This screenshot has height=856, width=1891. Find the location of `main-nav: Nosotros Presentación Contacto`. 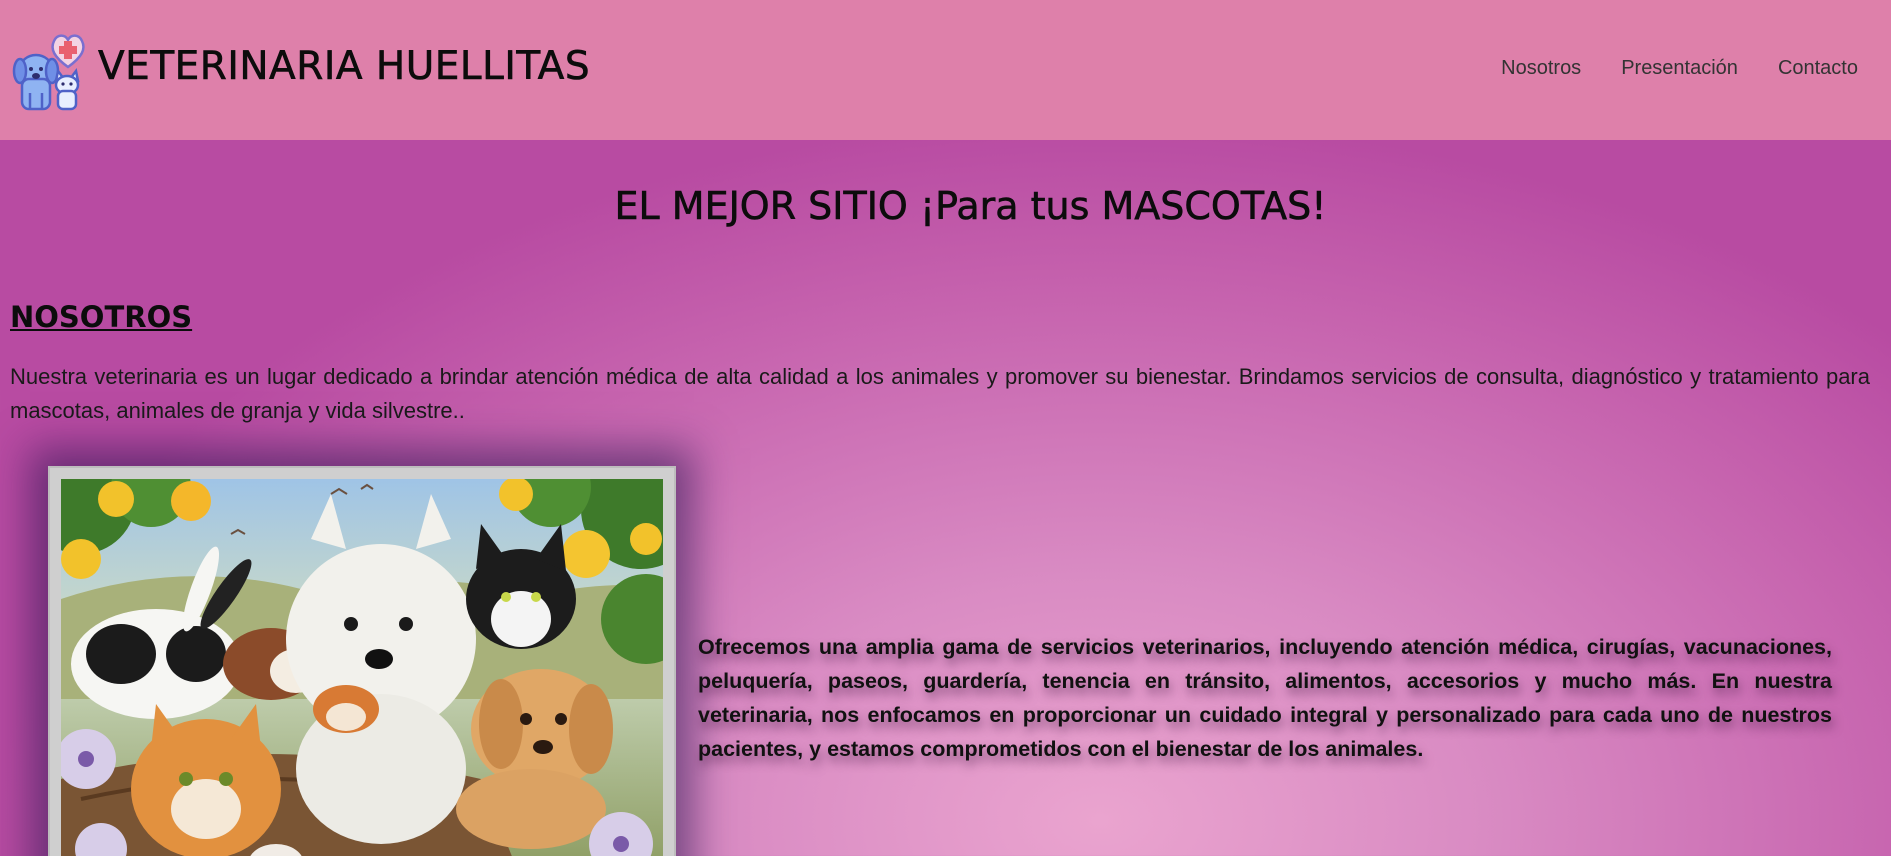

main-nav: Nosotros Presentación Contacto is located at coordinates (1679, 68).